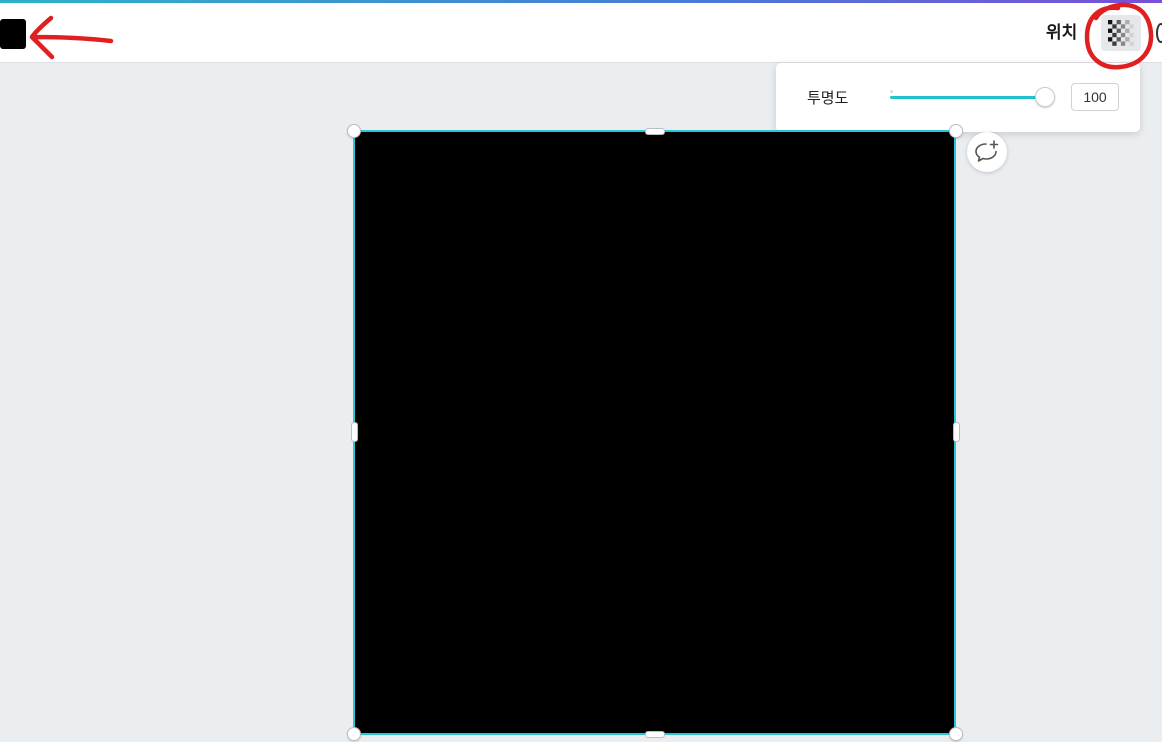  What do you see at coordinates (956, 432) in the screenshot?
I see `resize-handle-right` at bounding box center [956, 432].